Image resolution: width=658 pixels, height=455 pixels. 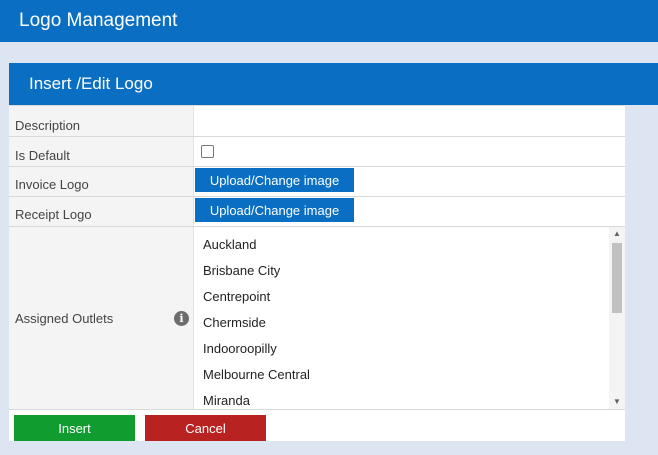 What do you see at coordinates (617, 318) in the screenshot?
I see `outlets-scrollbar: ▲ ▼` at bounding box center [617, 318].